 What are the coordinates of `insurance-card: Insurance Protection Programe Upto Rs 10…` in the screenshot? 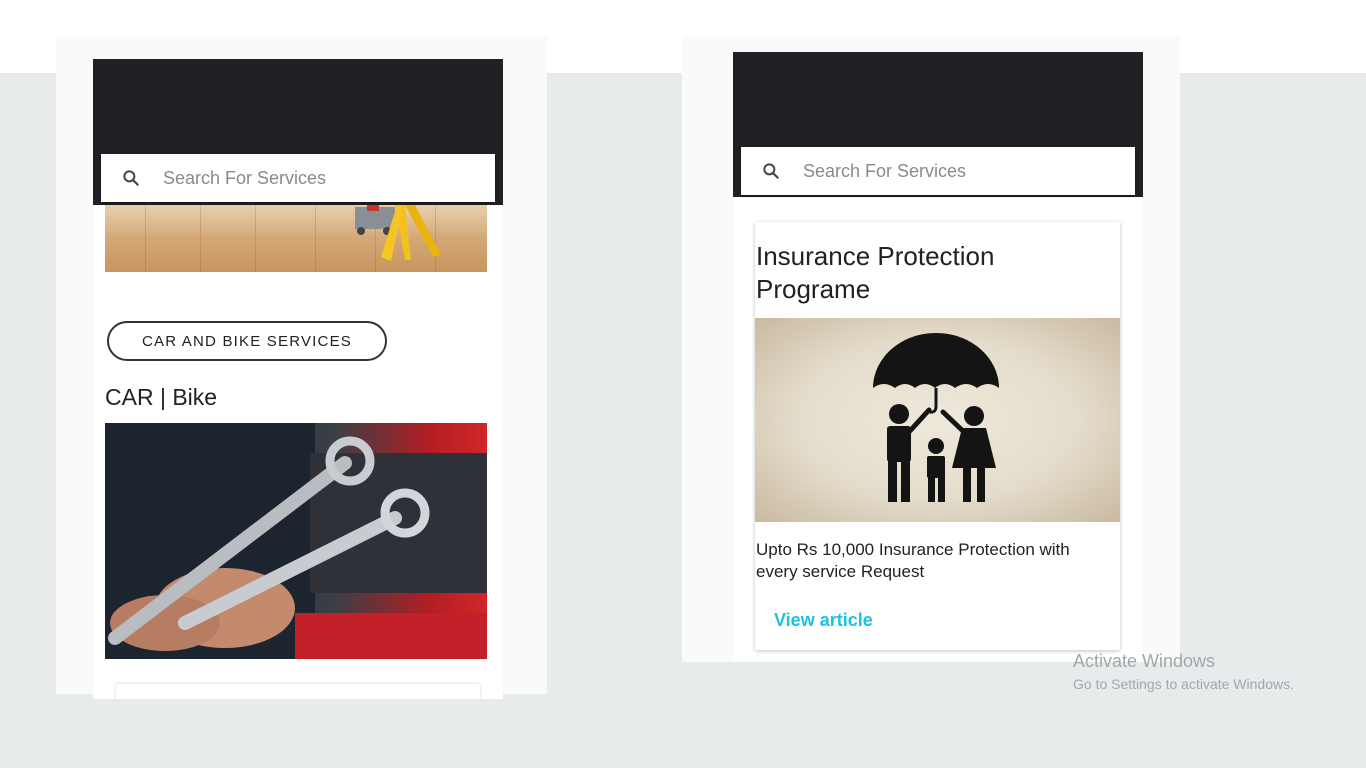 It's located at (937, 436).